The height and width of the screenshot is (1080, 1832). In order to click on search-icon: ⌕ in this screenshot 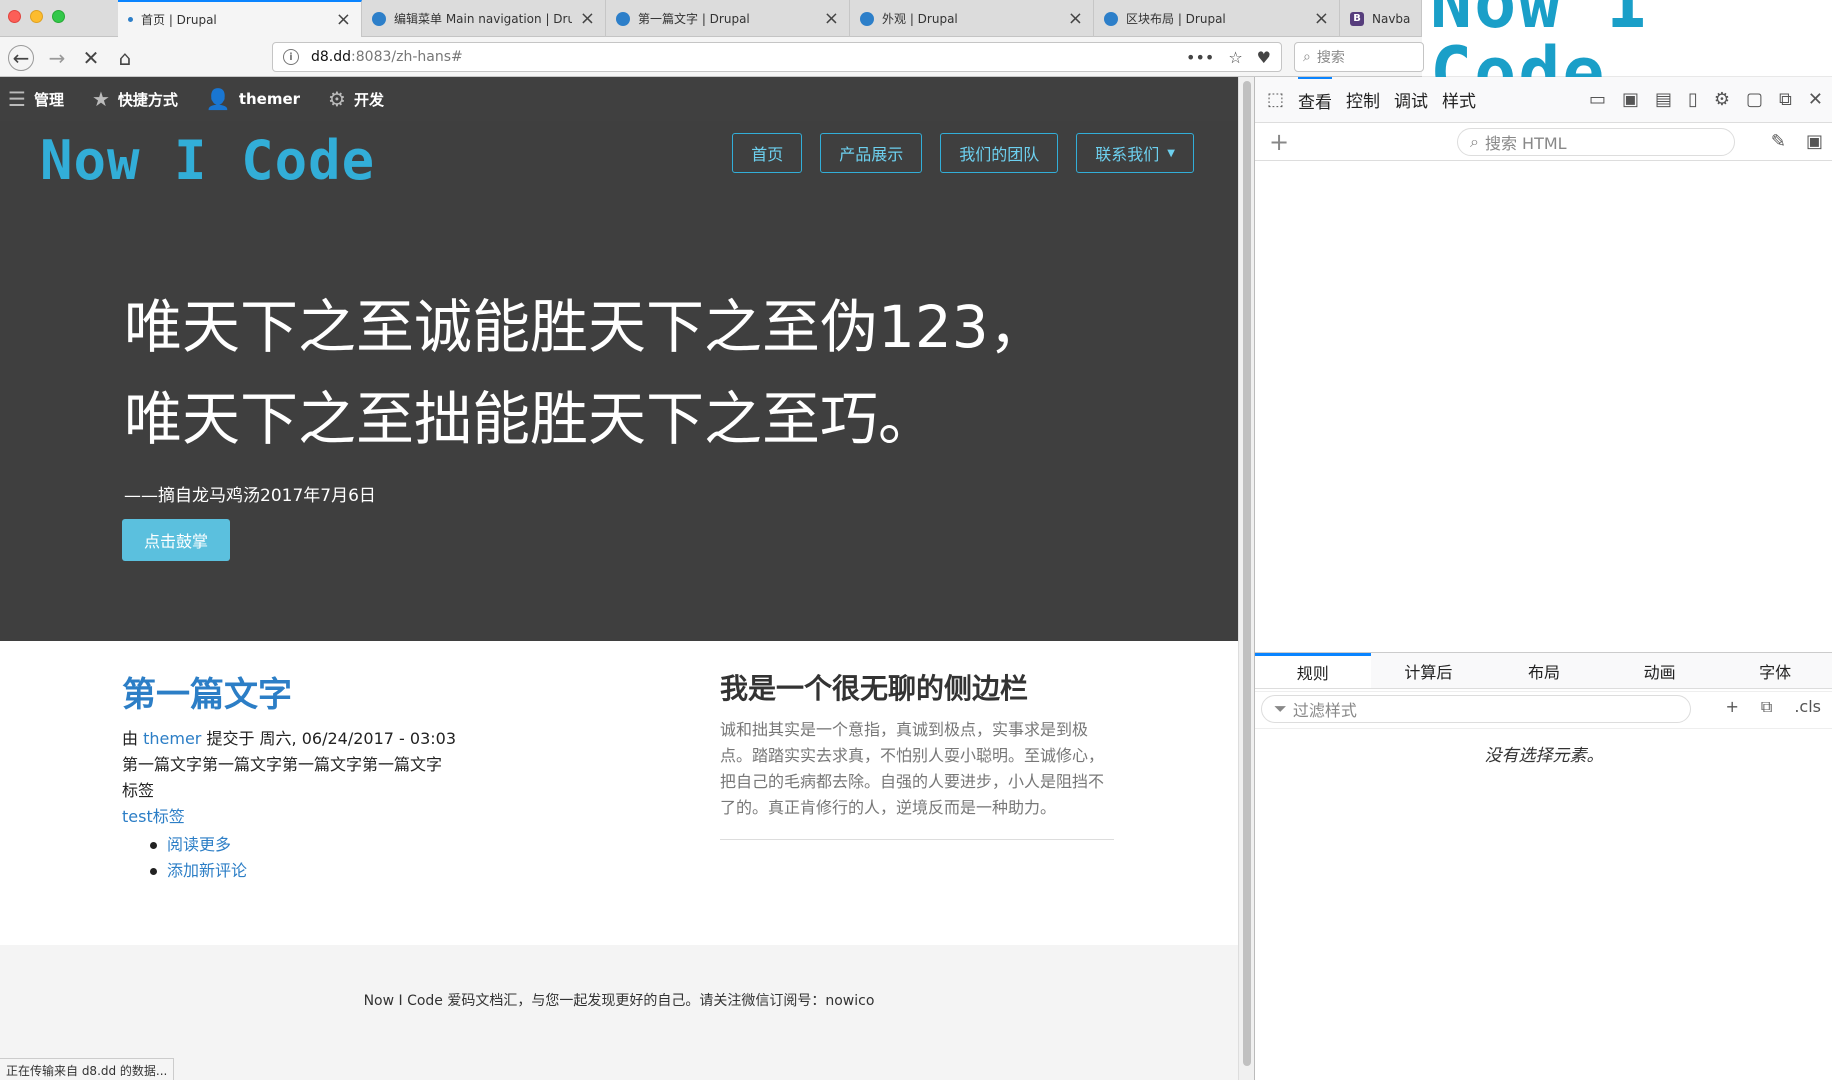, I will do `click(1474, 141)`.